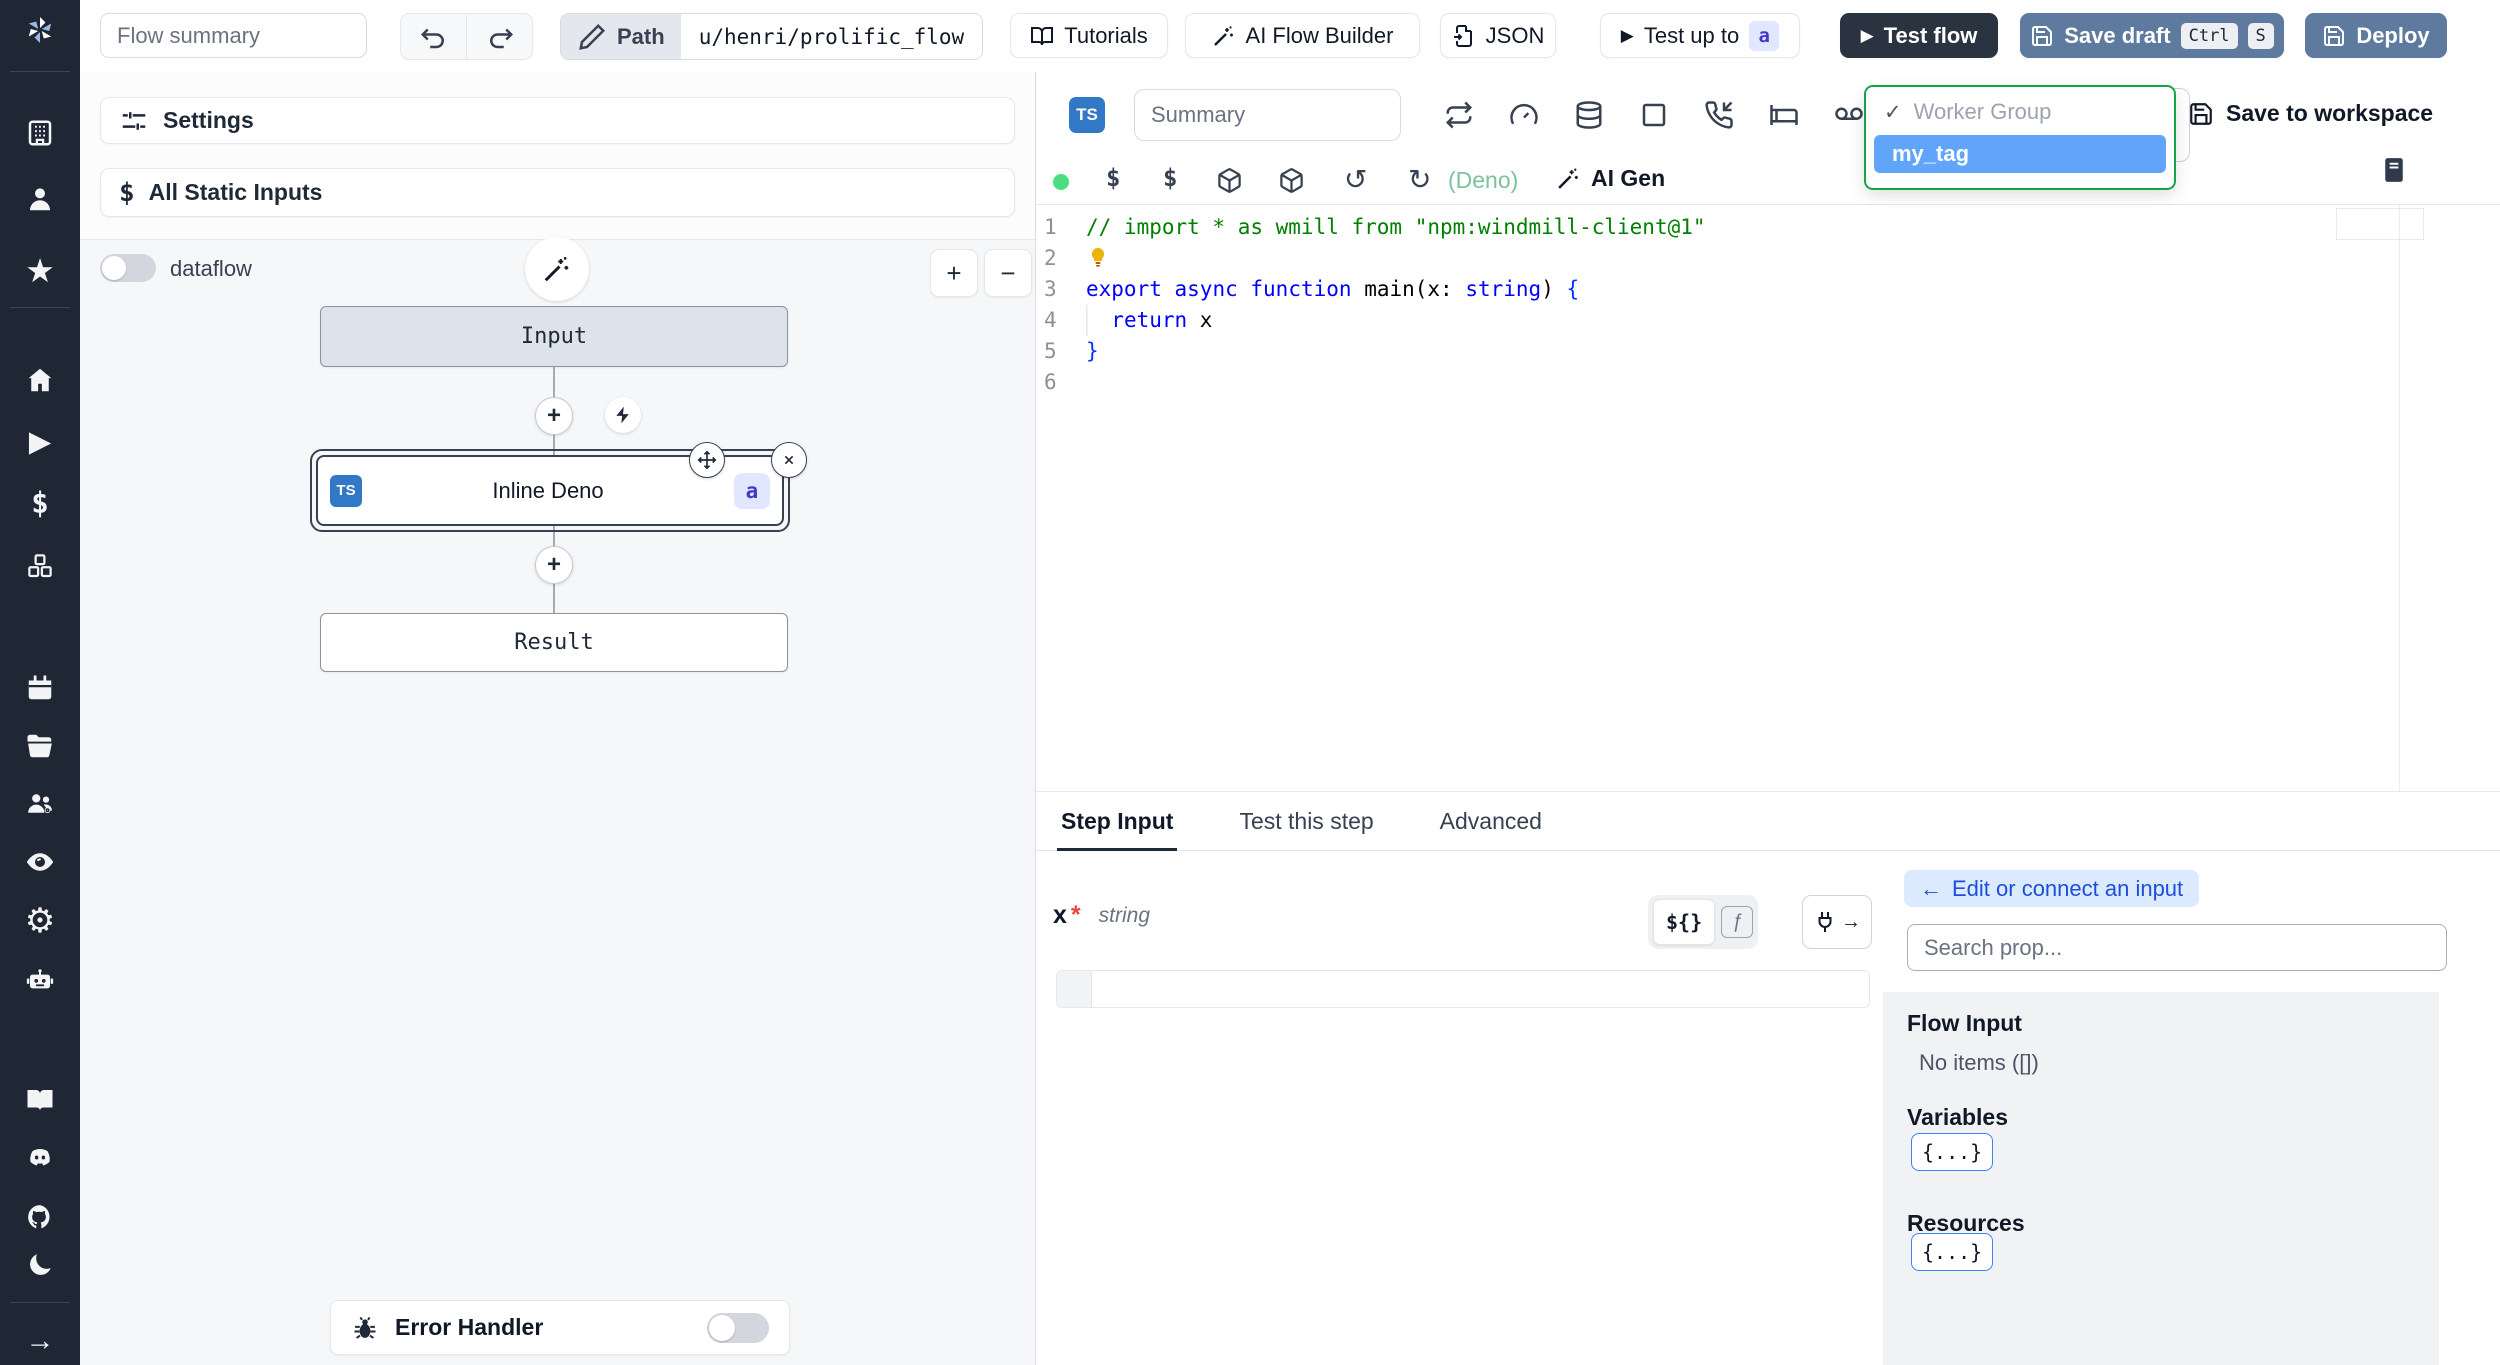 The height and width of the screenshot is (1365, 2500). What do you see at coordinates (40, 688) in the screenshot?
I see `schedules-calendar-icon` at bounding box center [40, 688].